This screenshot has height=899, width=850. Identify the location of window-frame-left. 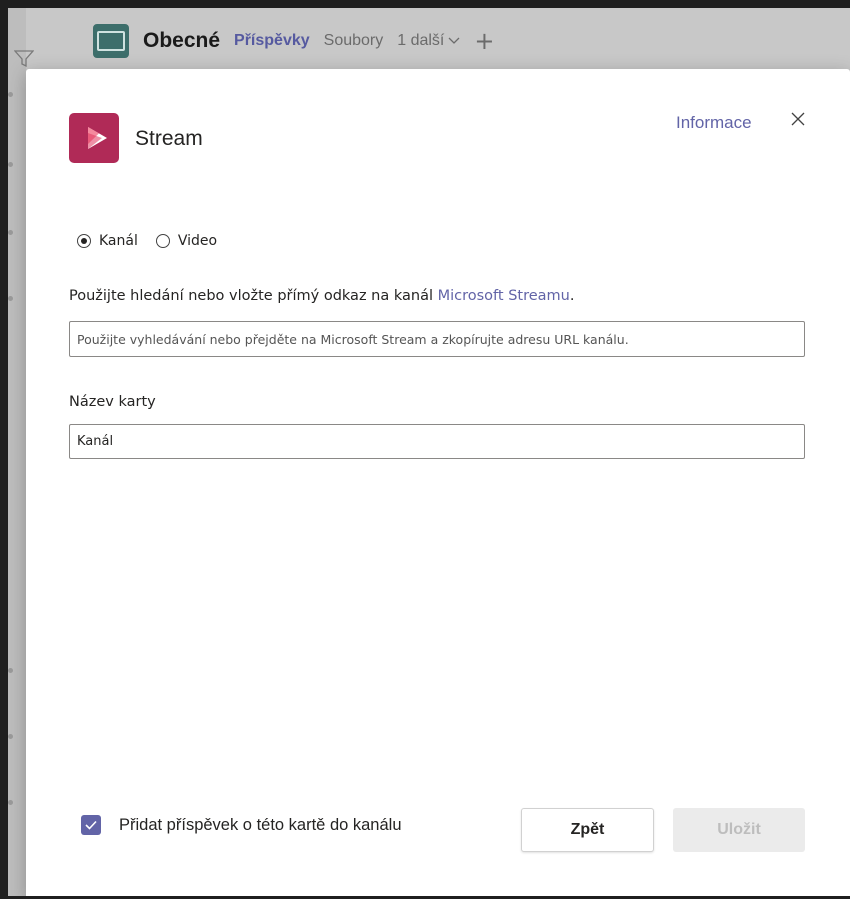
(4, 449).